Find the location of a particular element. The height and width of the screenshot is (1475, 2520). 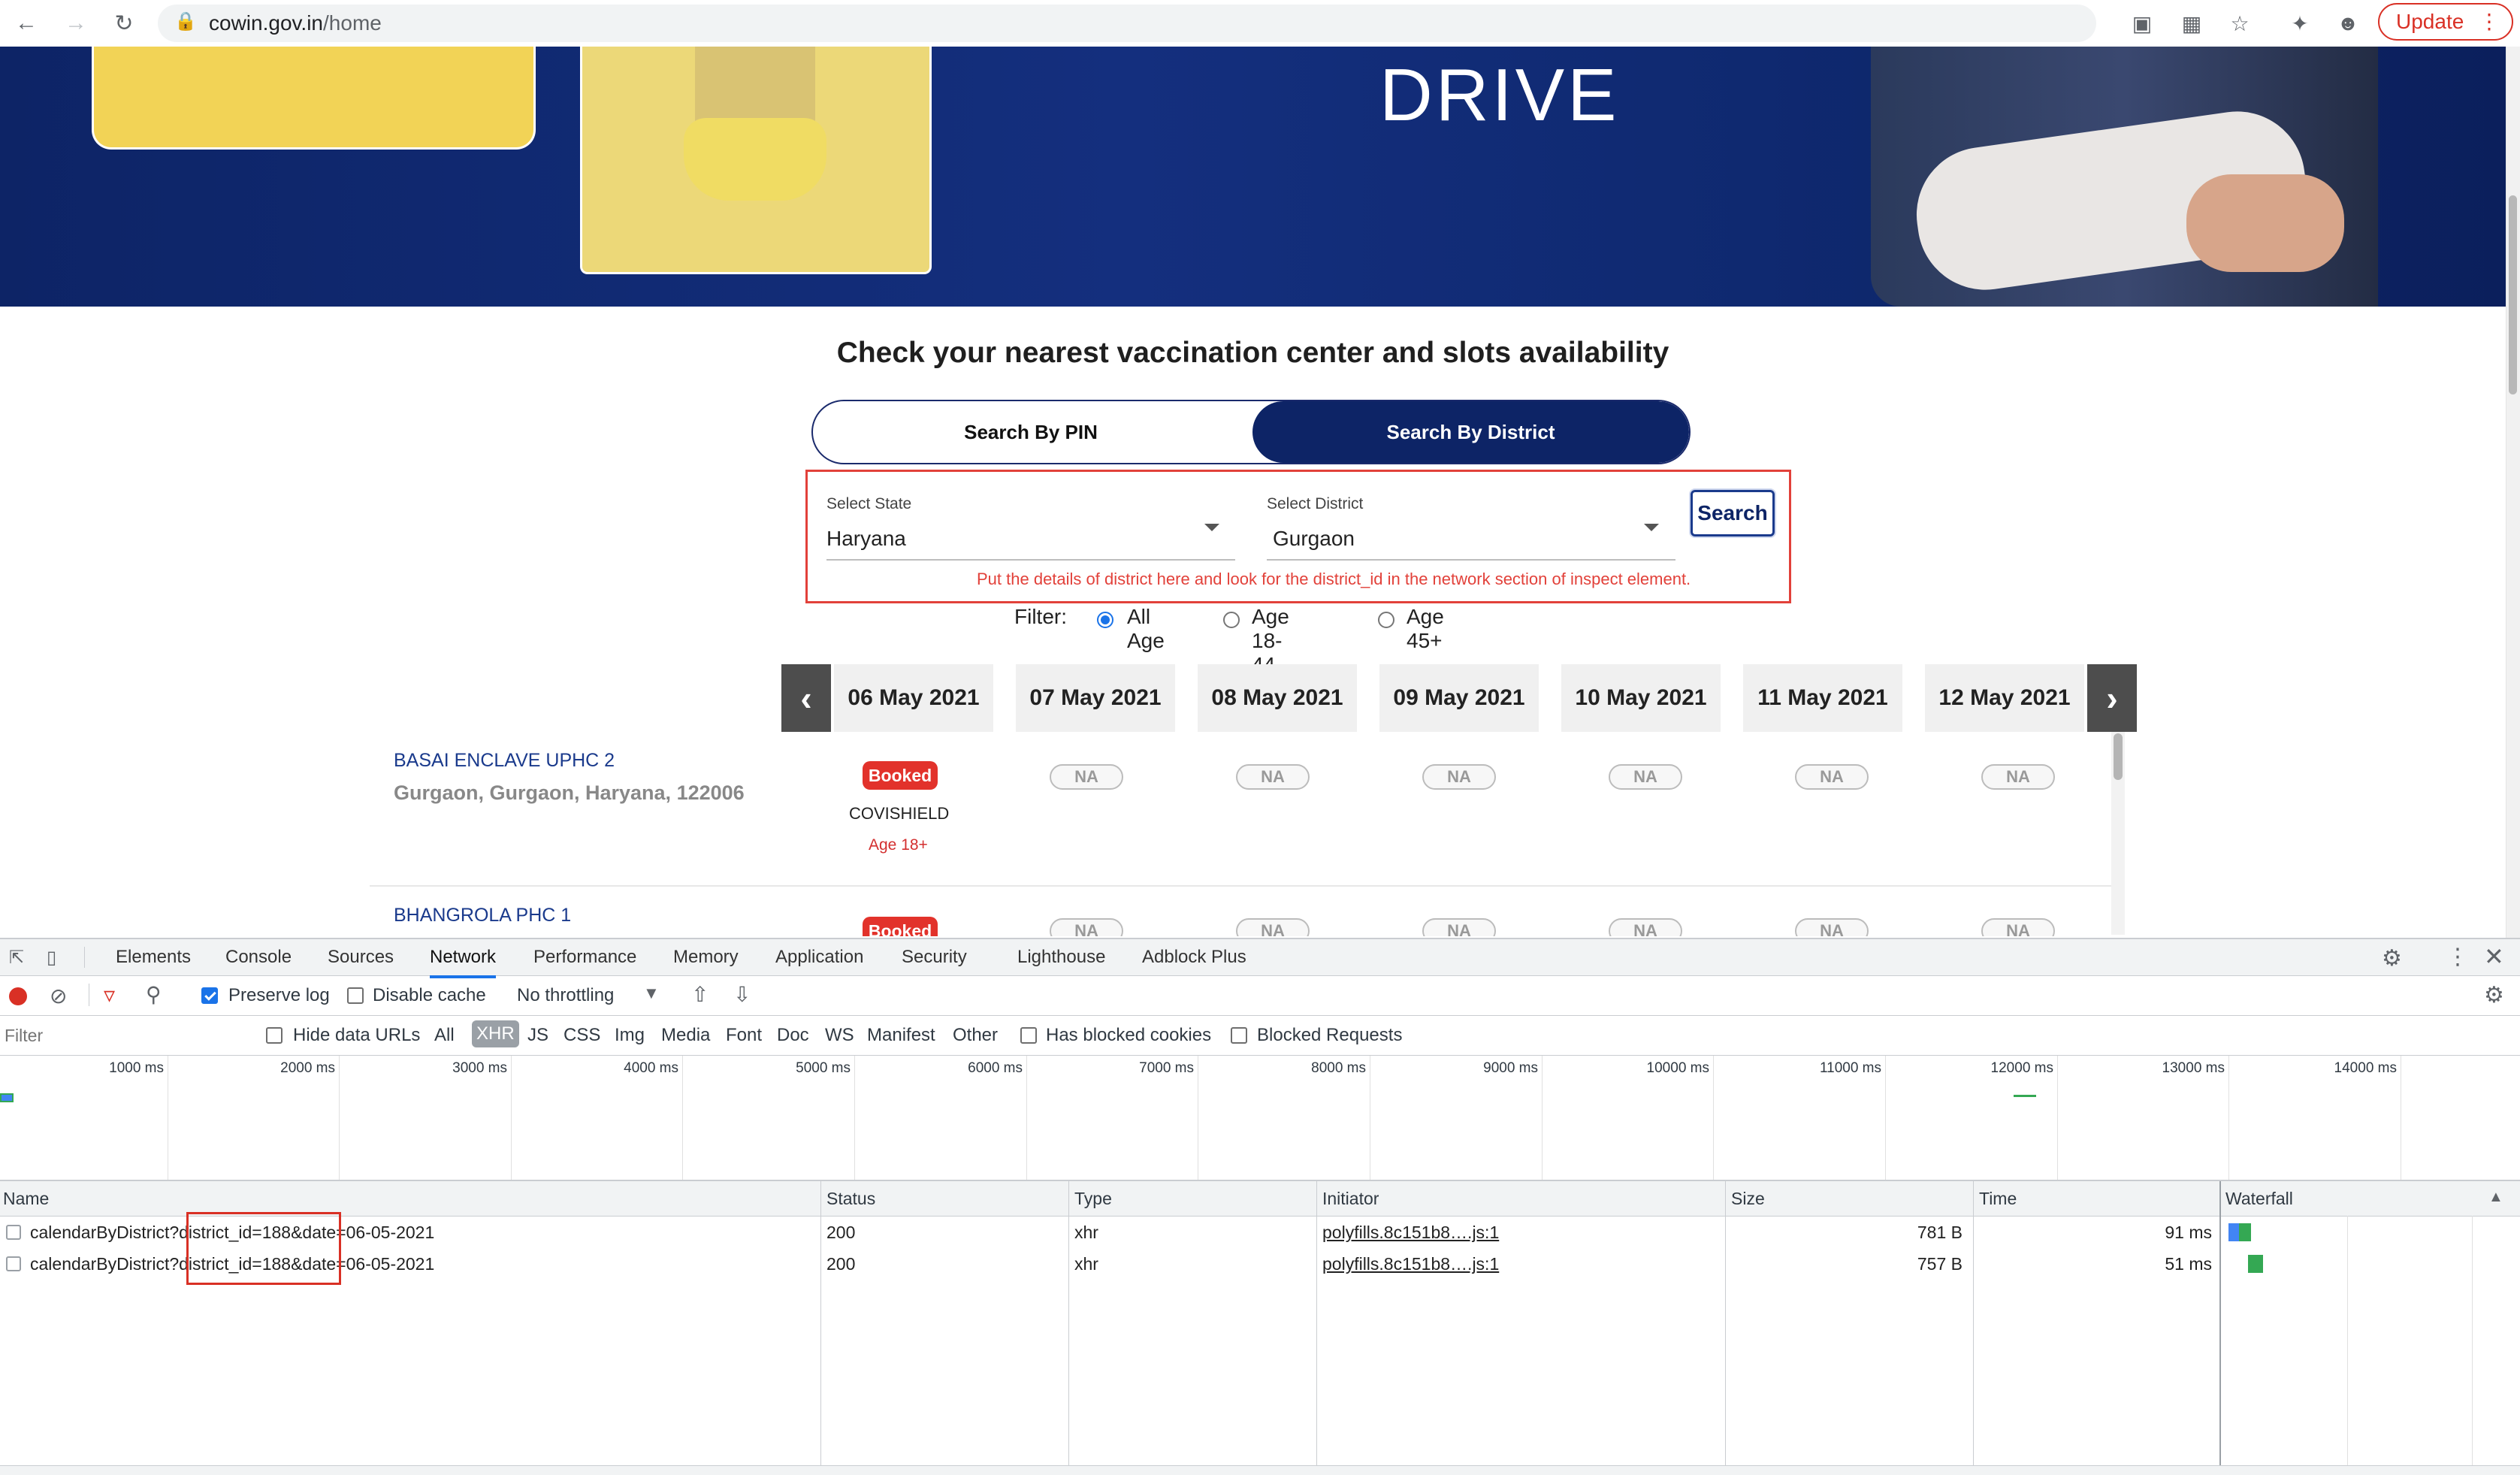

date-cell: 12 May 2021 is located at coordinates (2004, 698).